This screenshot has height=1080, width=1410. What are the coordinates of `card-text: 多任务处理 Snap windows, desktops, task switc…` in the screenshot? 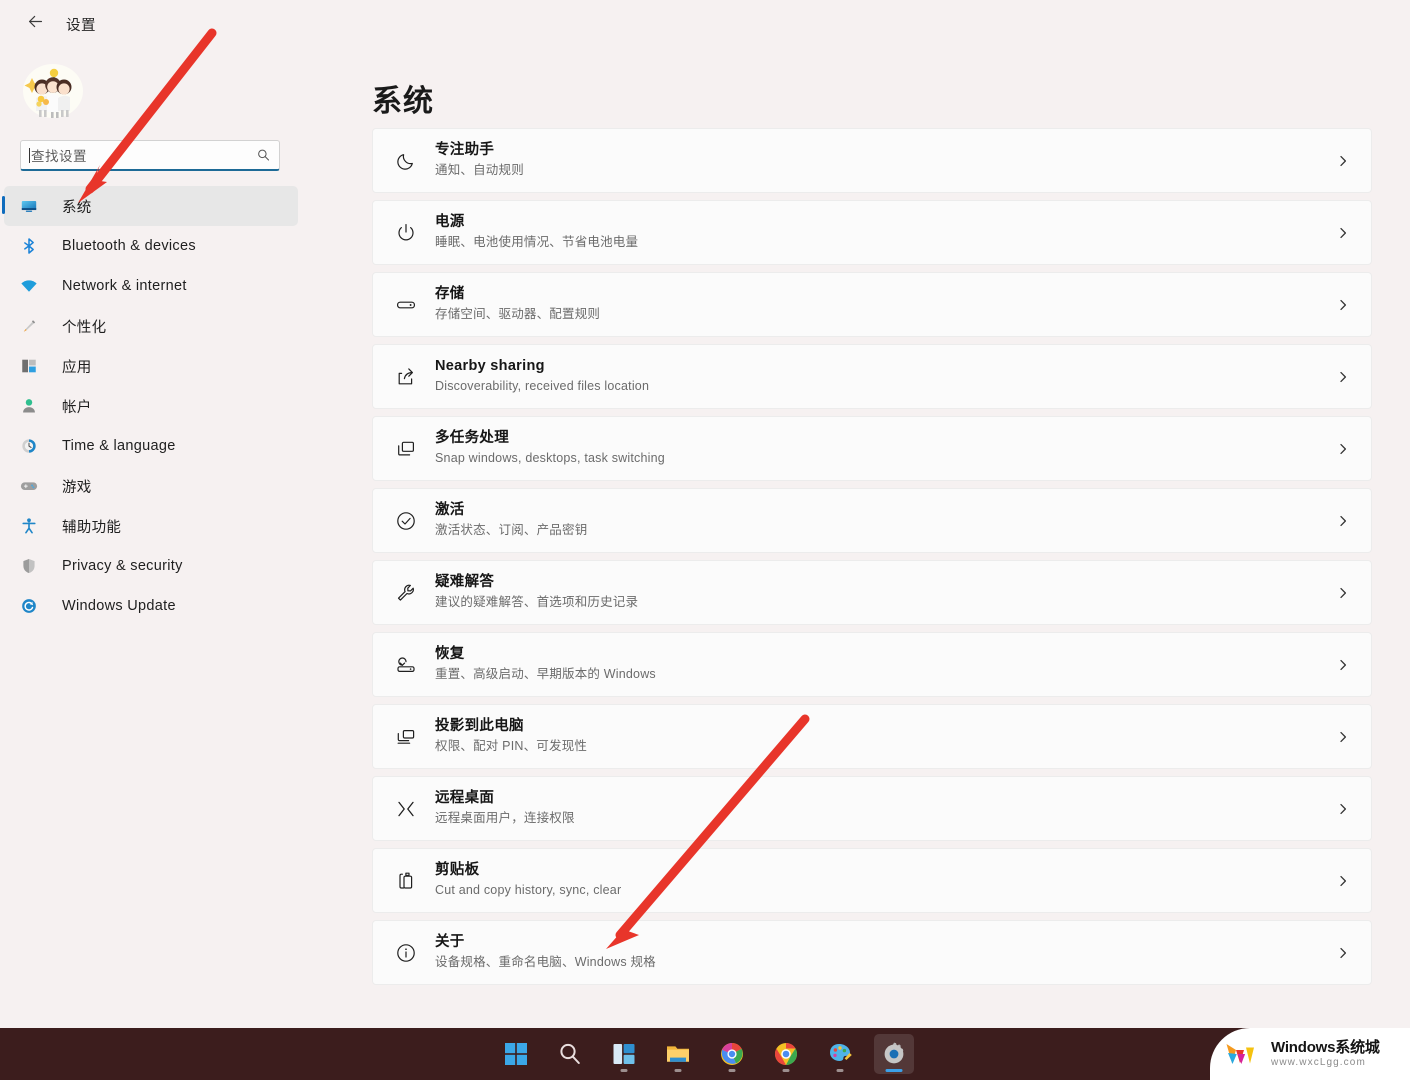 It's located at (550, 448).